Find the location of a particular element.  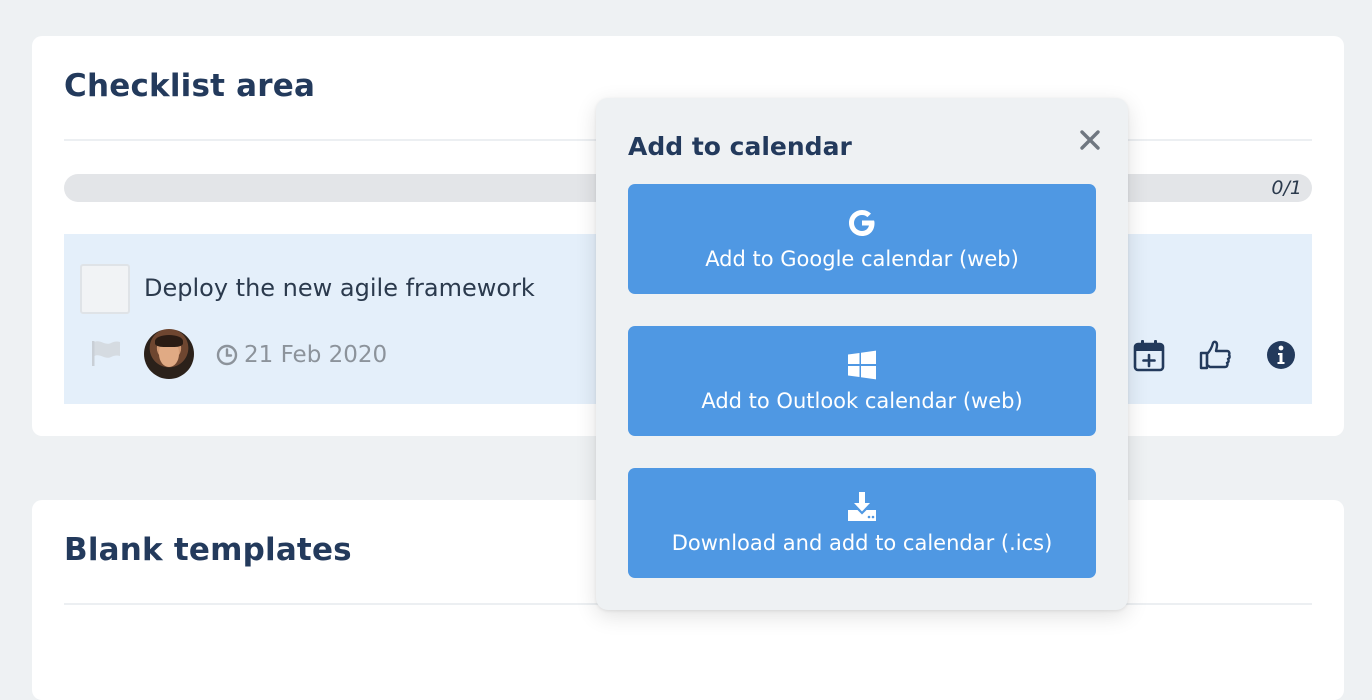

ics-button-label: Download and add to calendar (.ics) is located at coordinates (862, 543).